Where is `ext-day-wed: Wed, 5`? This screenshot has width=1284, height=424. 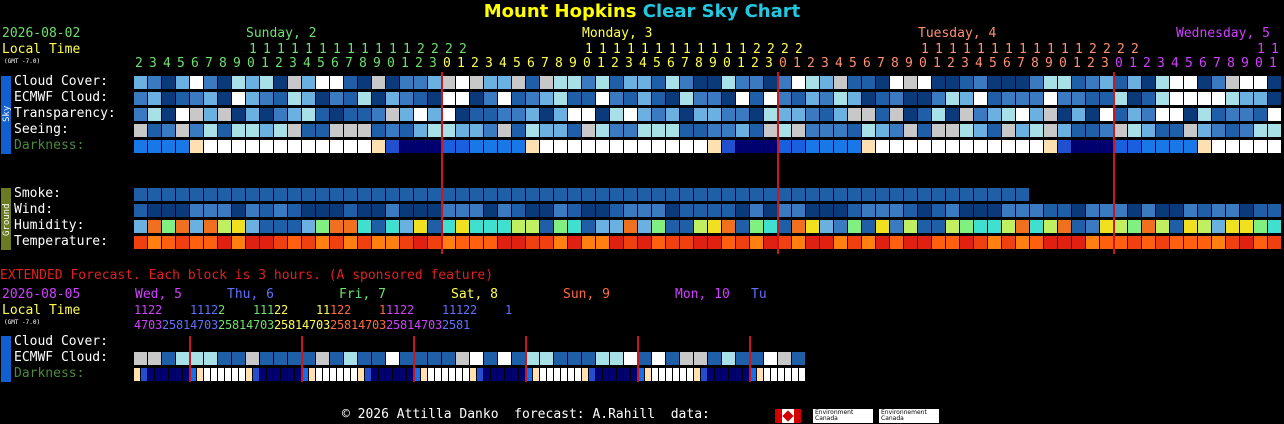
ext-day-wed: Wed, 5 is located at coordinates (158, 294).